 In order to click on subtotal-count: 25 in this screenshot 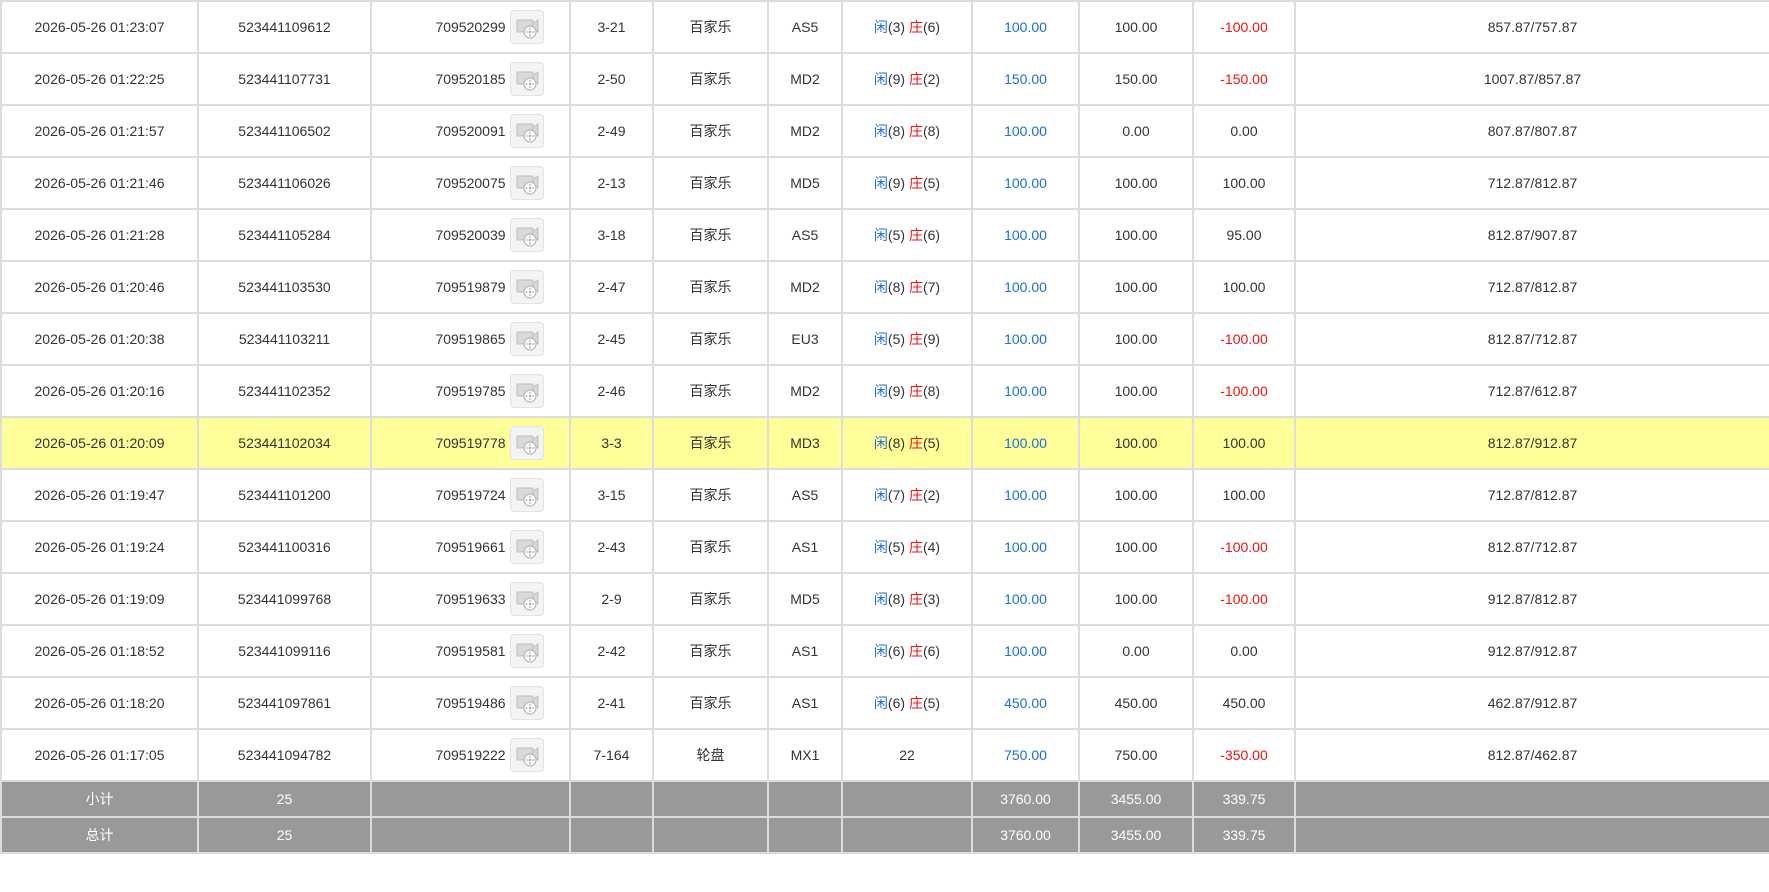, I will do `click(284, 799)`.